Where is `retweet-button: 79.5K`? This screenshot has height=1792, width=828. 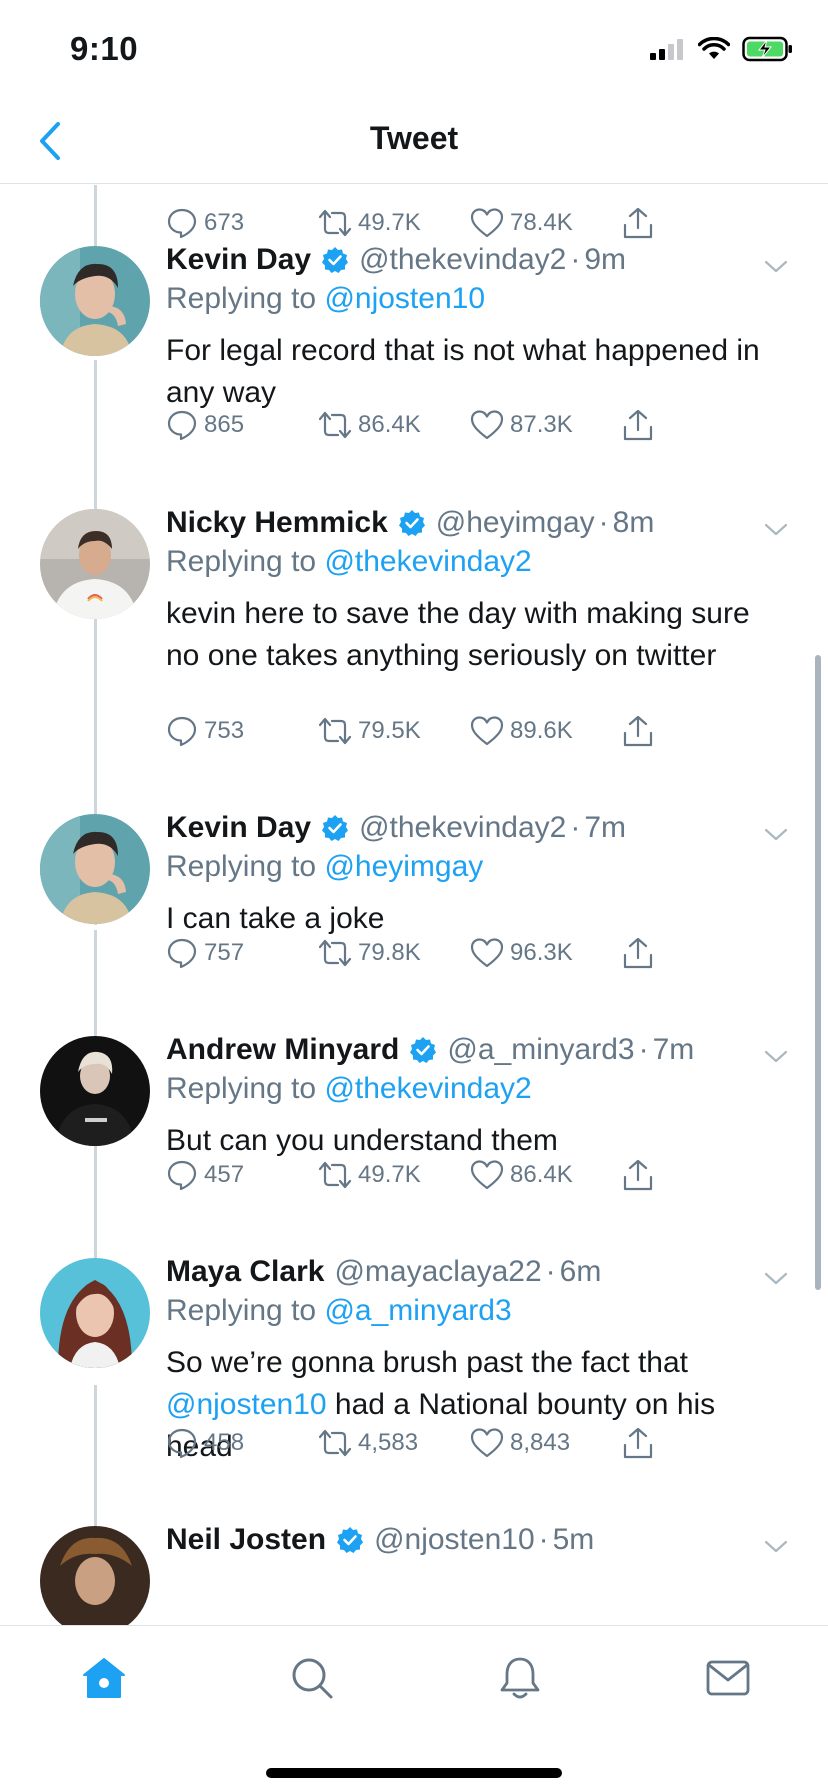
retweet-button: 79.5K is located at coordinates (394, 731).